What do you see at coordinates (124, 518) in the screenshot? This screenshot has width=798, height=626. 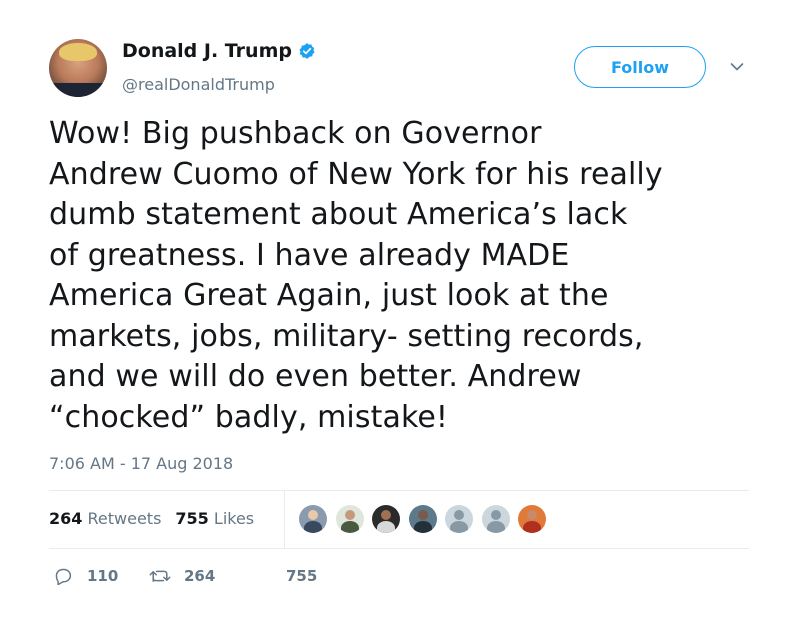 I see `retweets-label: Retweets` at bounding box center [124, 518].